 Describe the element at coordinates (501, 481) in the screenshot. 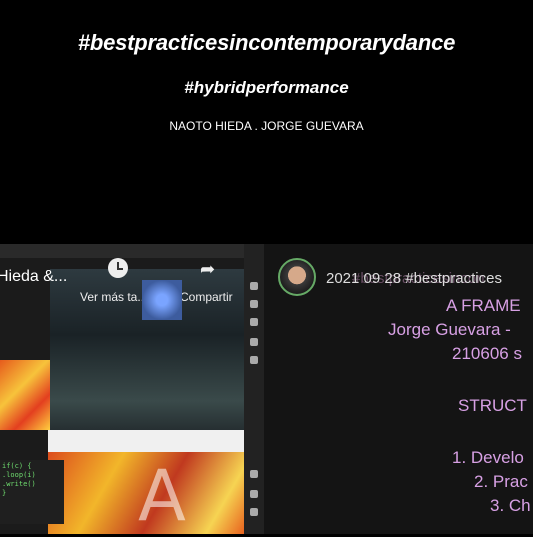

I see `chat-line-item-2: 2. Prac` at that location.